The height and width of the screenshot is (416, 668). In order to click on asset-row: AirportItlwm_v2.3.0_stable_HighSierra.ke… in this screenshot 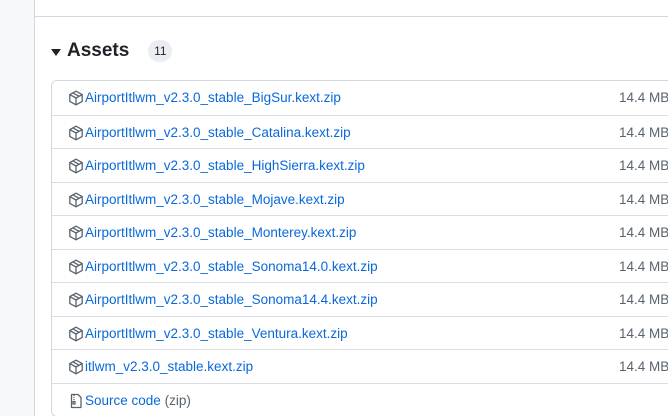, I will do `click(360, 165)`.